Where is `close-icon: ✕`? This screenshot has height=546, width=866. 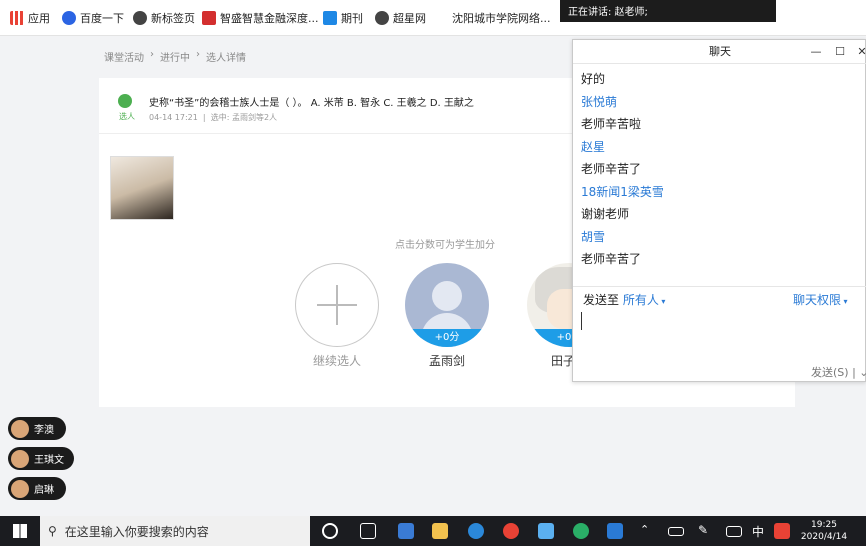
close-icon: ✕ is located at coordinates (858, 52).